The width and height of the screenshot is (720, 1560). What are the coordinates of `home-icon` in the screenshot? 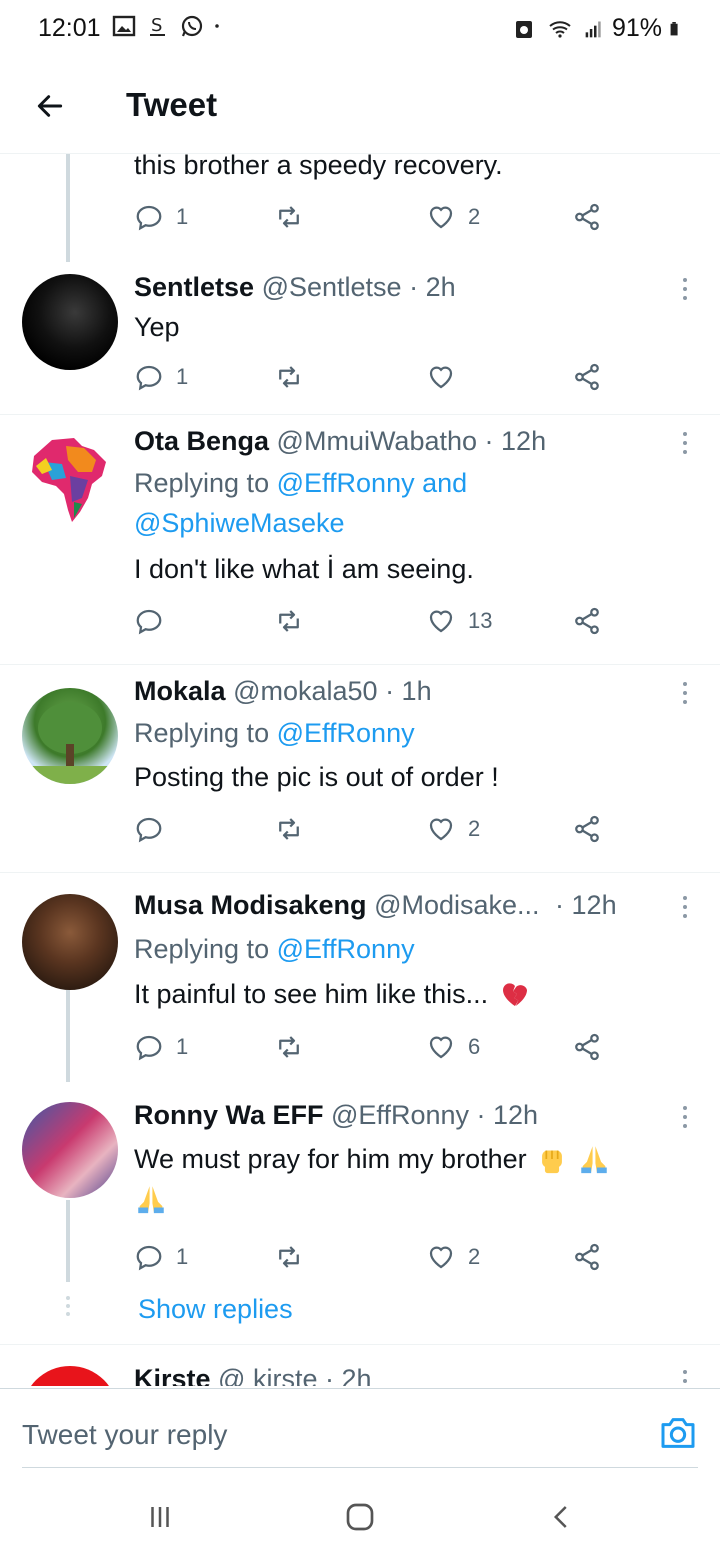 It's located at (360, 1517).